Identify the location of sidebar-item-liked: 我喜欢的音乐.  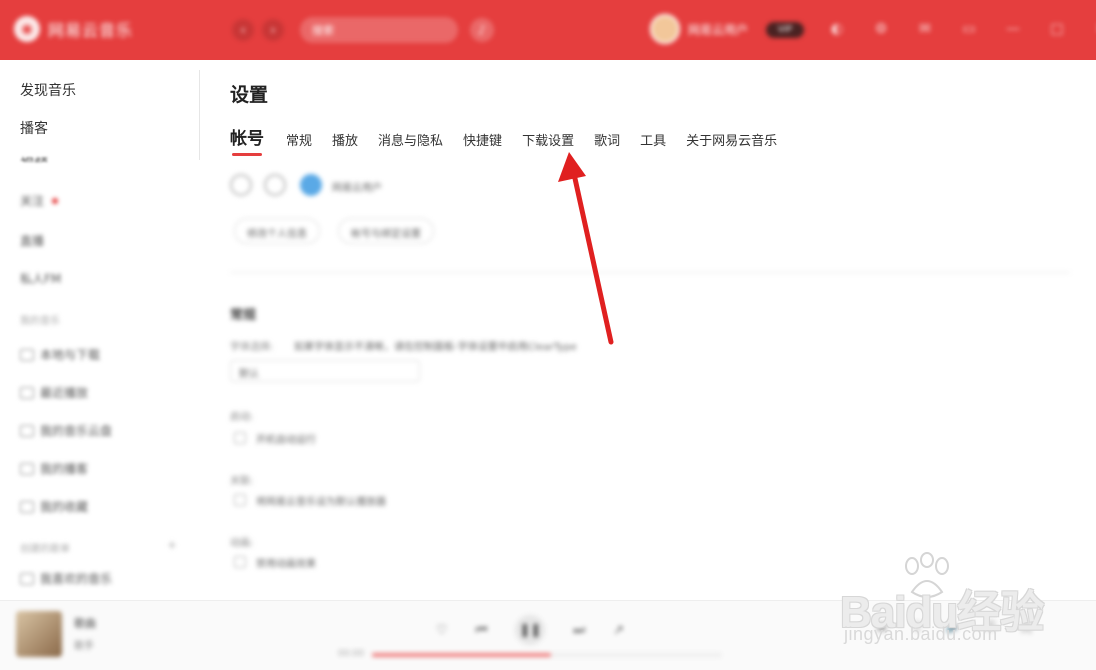
(66, 578).